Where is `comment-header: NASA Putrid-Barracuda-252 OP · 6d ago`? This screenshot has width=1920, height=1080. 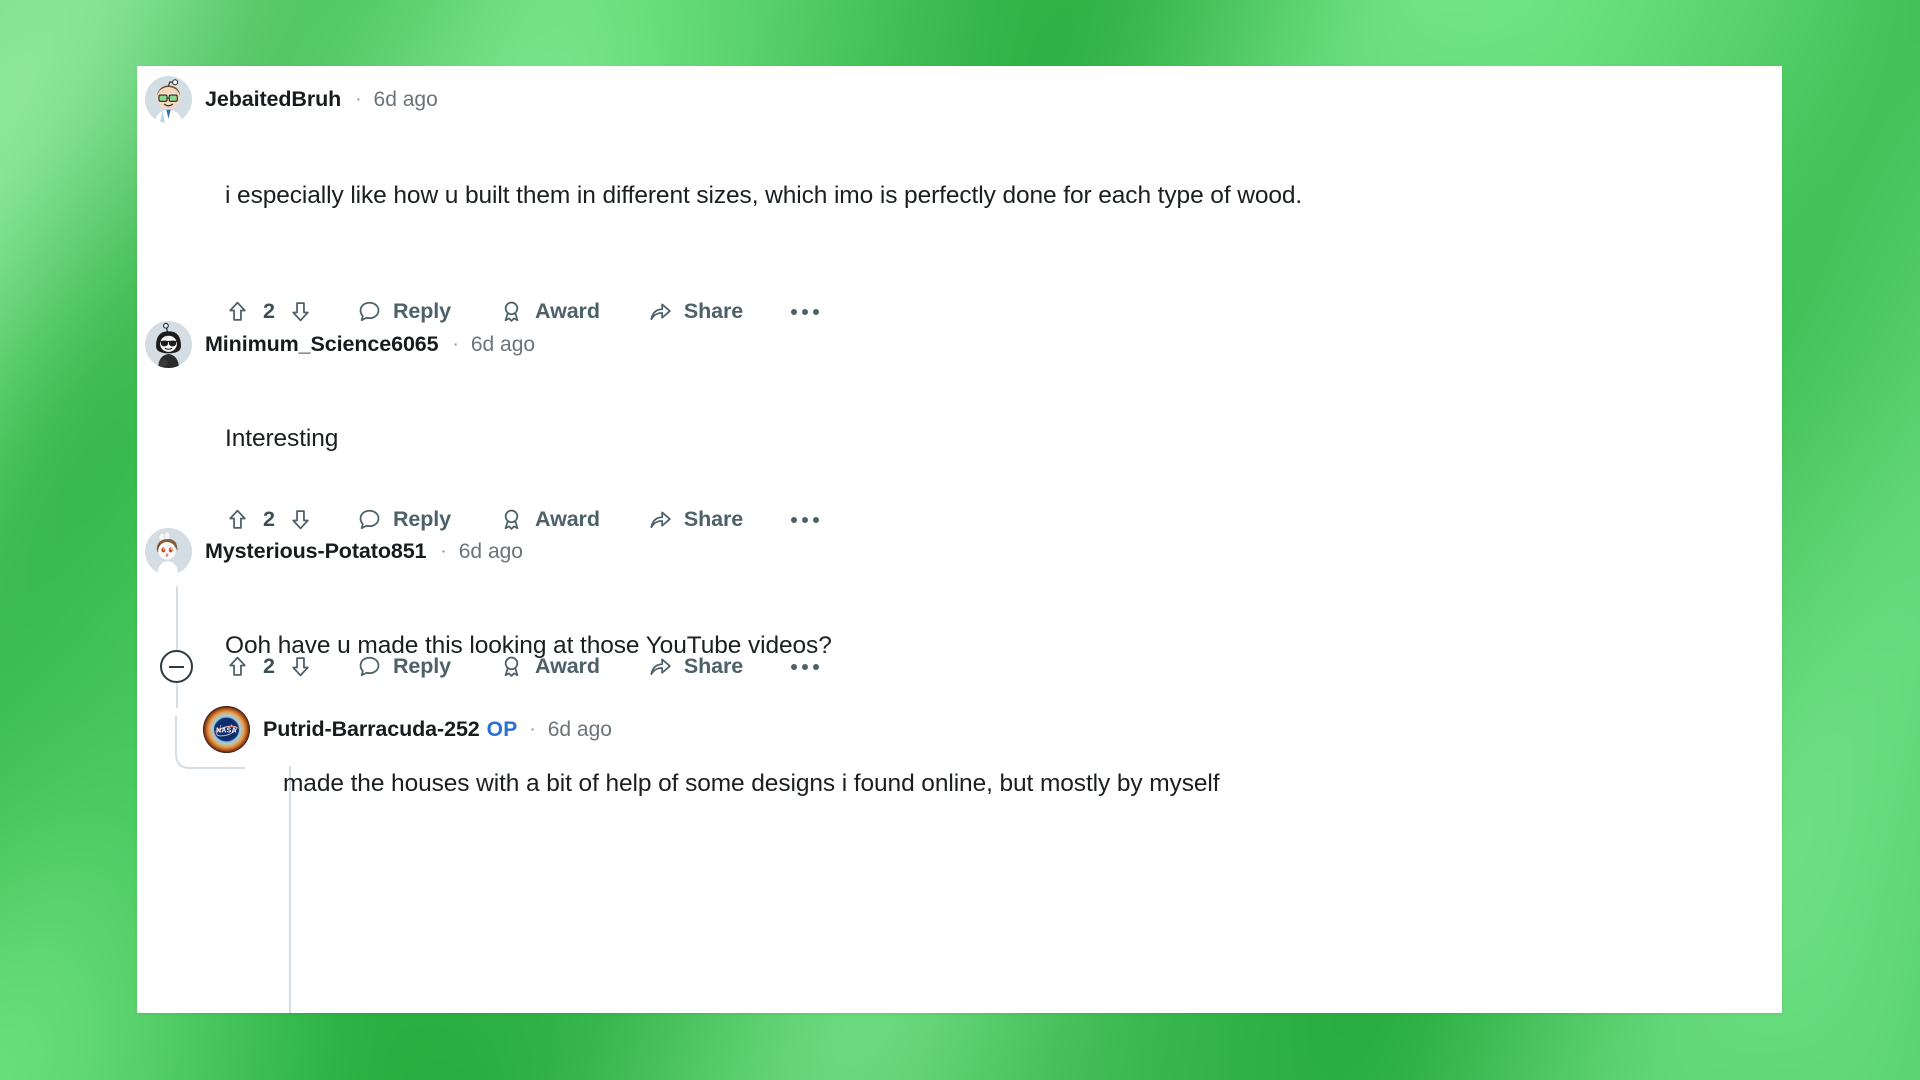
comment-header: NASA Putrid-Barracuda-252 OP · 6d ago is located at coordinates (407, 729).